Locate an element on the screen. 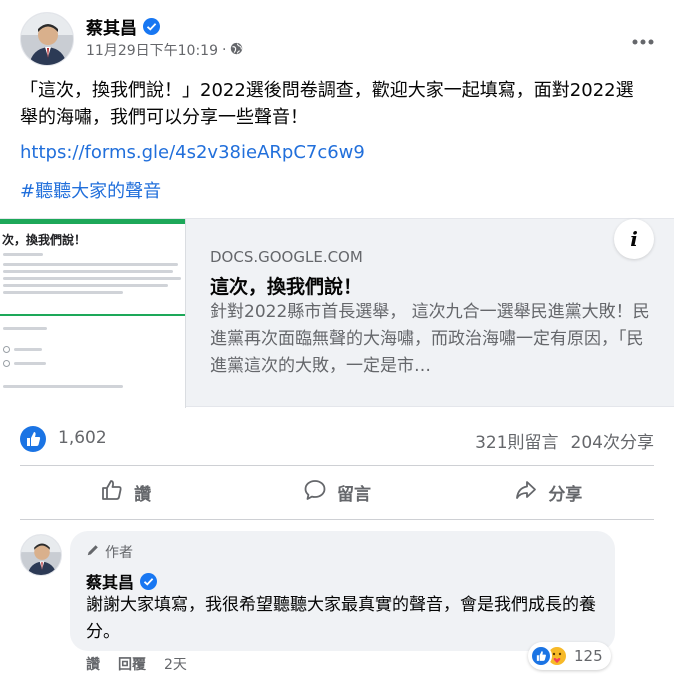  link-title: 這次，換我們說！ is located at coordinates (286, 285).